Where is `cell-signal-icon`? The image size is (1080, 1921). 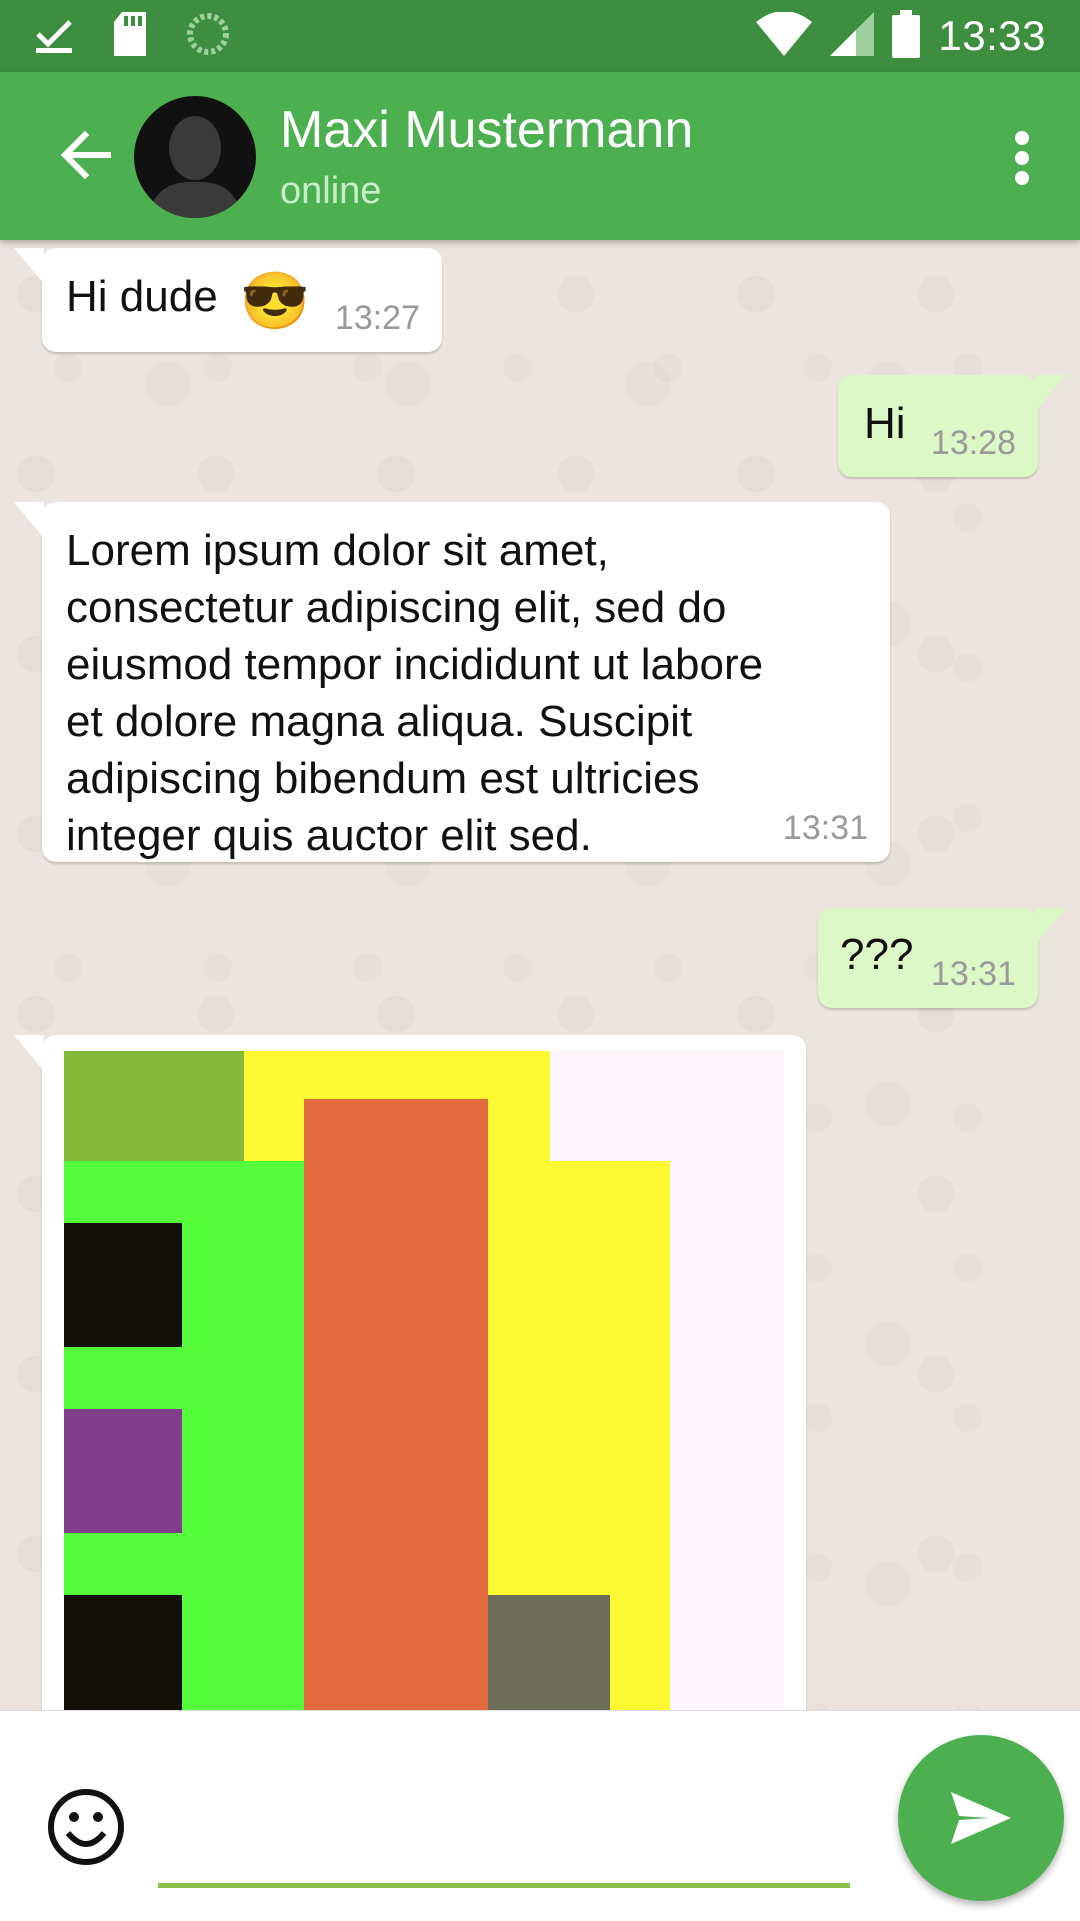
cell-signal-icon is located at coordinates (852, 36).